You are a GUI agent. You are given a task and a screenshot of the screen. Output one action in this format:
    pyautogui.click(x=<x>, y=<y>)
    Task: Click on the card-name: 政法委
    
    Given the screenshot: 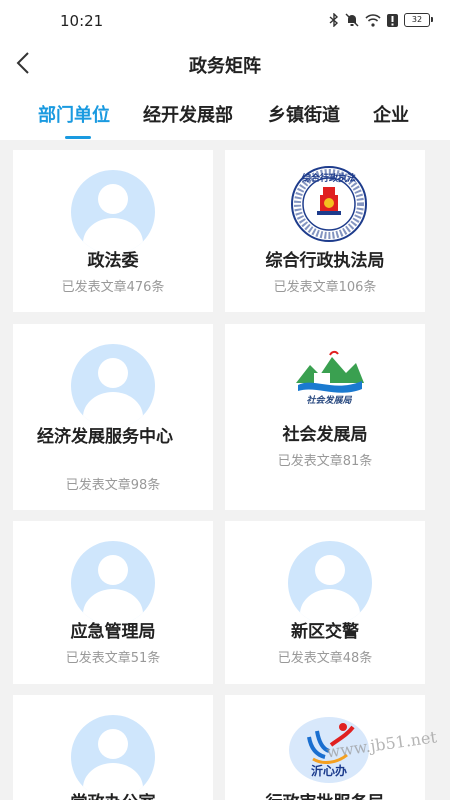 What is the action you would take?
    pyautogui.click(x=113, y=261)
    